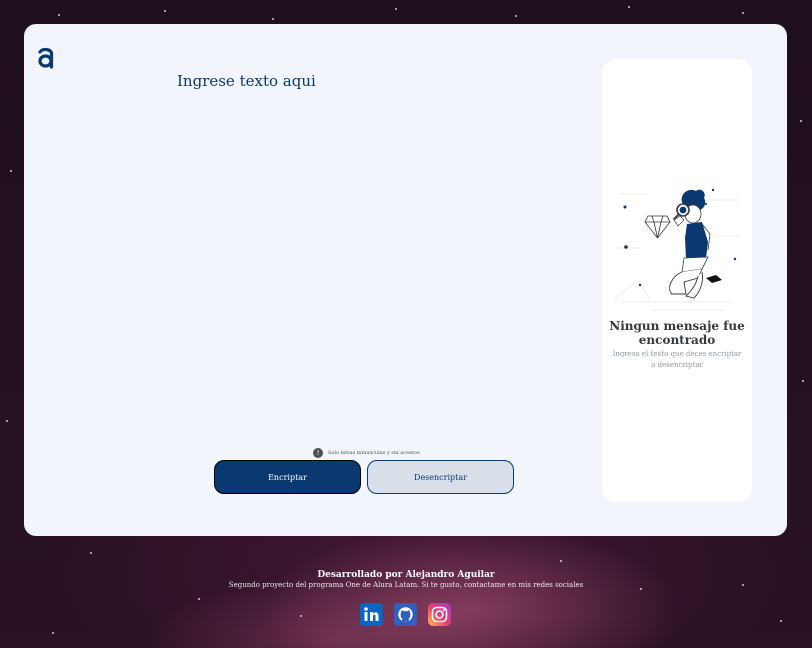 This screenshot has width=812, height=648. Describe the element at coordinates (677, 333) in the screenshot. I see `empty-state-title: Ningun mensaje fue encontrado` at that location.